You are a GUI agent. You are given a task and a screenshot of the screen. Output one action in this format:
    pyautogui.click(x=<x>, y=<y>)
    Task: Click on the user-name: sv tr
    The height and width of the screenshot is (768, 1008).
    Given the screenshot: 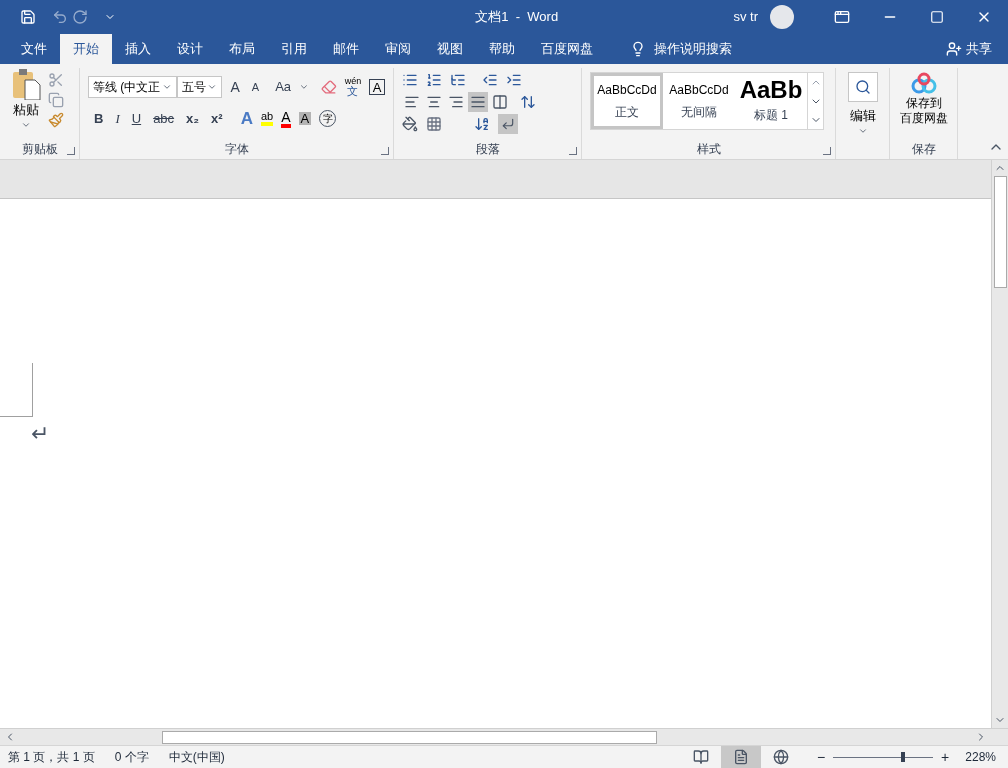 What is the action you would take?
    pyautogui.click(x=745, y=17)
    